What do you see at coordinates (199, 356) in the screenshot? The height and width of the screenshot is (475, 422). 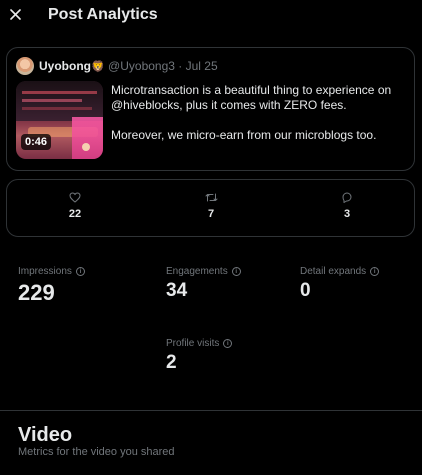 I see `profile-visits-metric: Profile visits i 2` at bounding box center [199, 356].